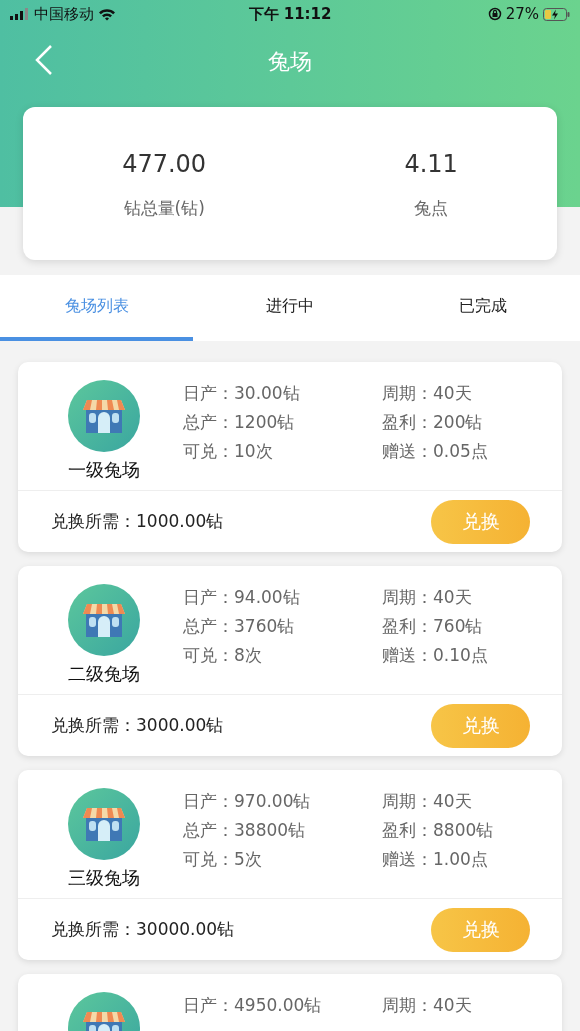 The height and width of the screenshot is (1031, 580). I want to click on tab: 已完成, so click(482, 308).